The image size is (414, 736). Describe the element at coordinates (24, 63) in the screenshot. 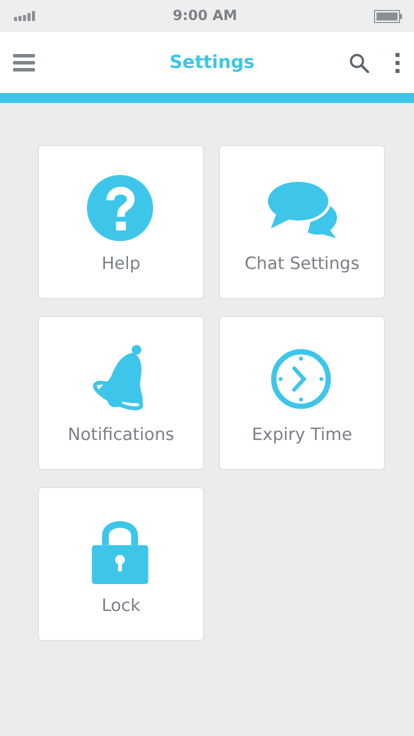

I see `menu-icon` at that location.